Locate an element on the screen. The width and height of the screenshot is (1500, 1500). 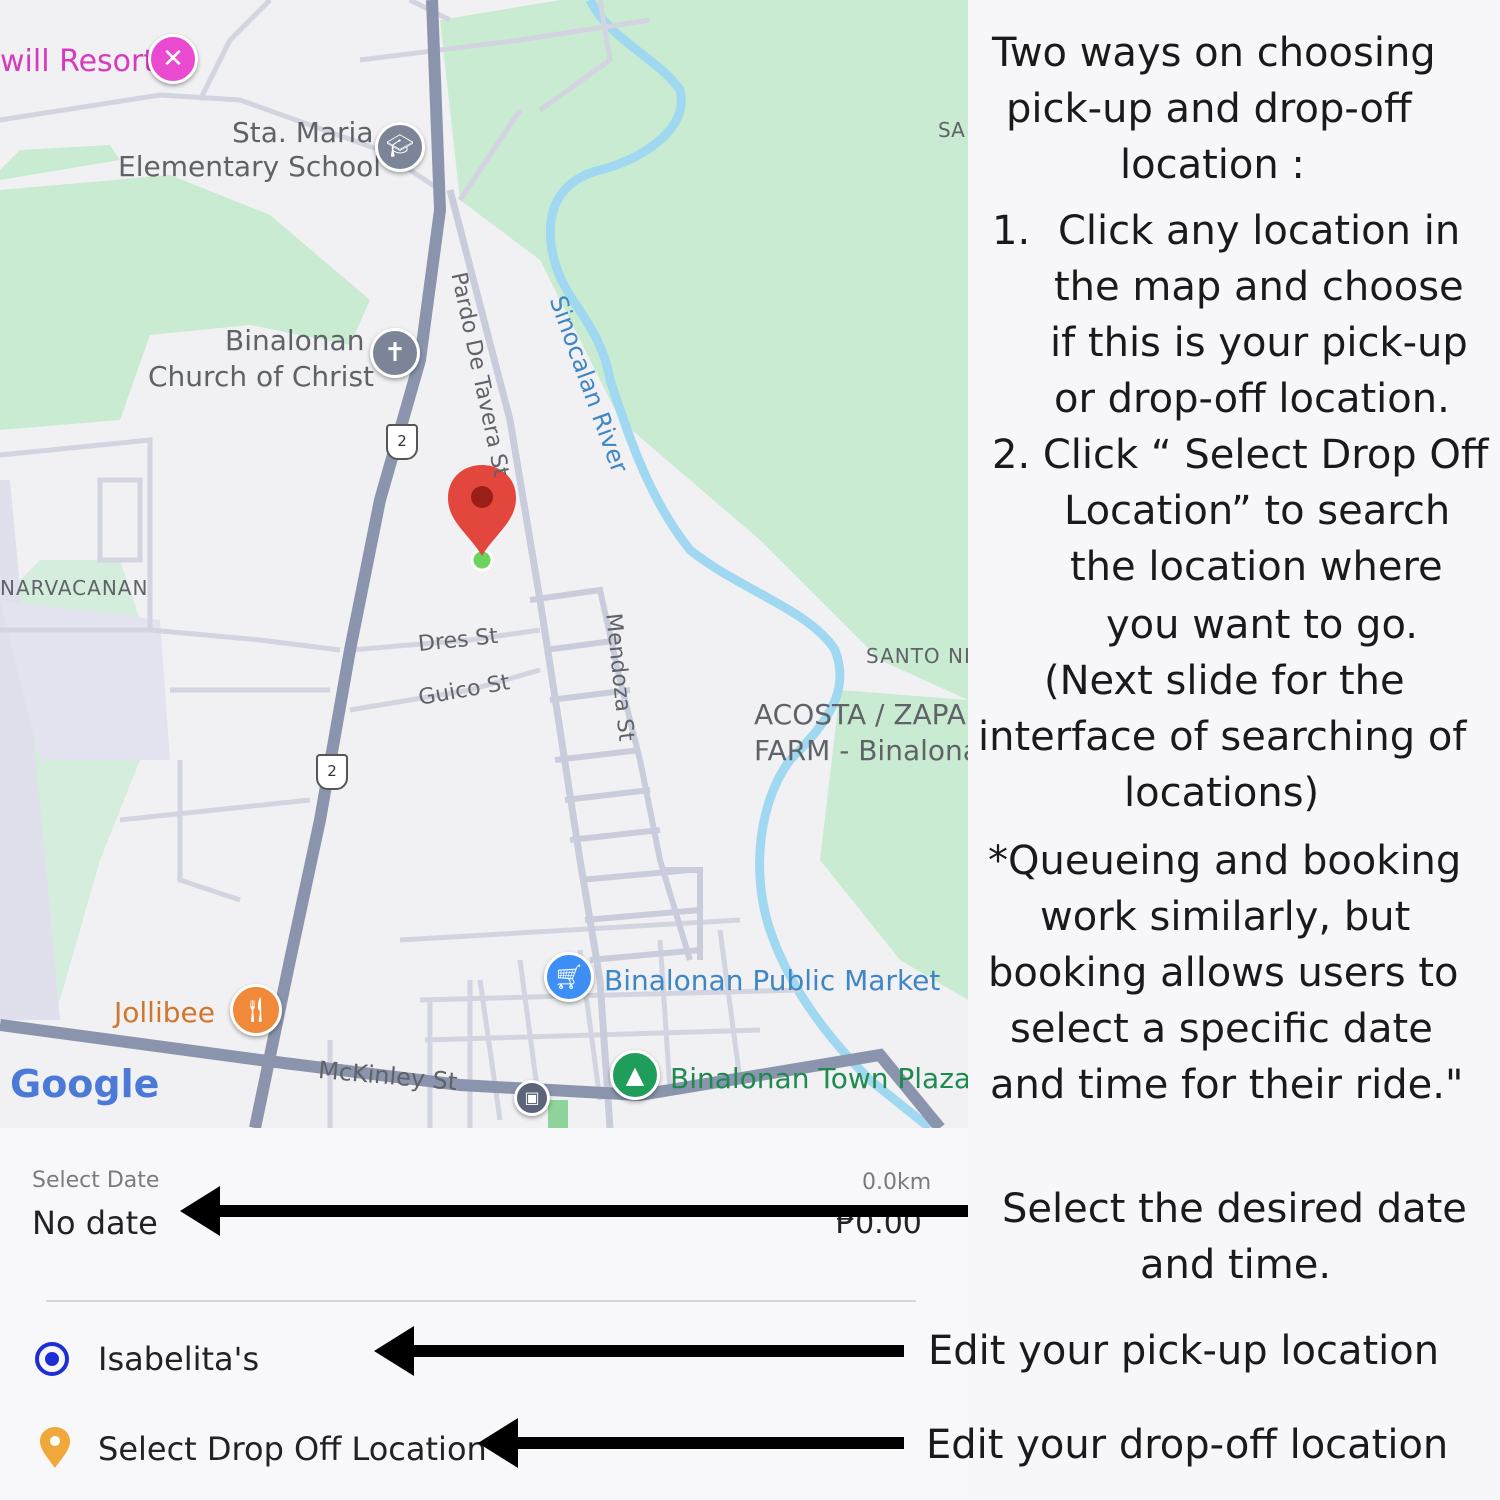
divider is located at coordinates (481, 1301).